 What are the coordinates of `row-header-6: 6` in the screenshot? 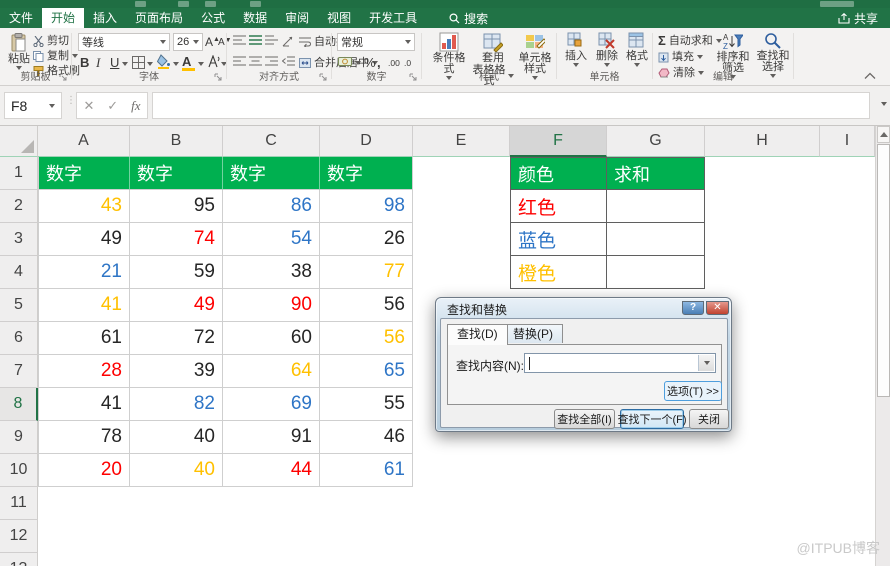 It's located at (19, 338).